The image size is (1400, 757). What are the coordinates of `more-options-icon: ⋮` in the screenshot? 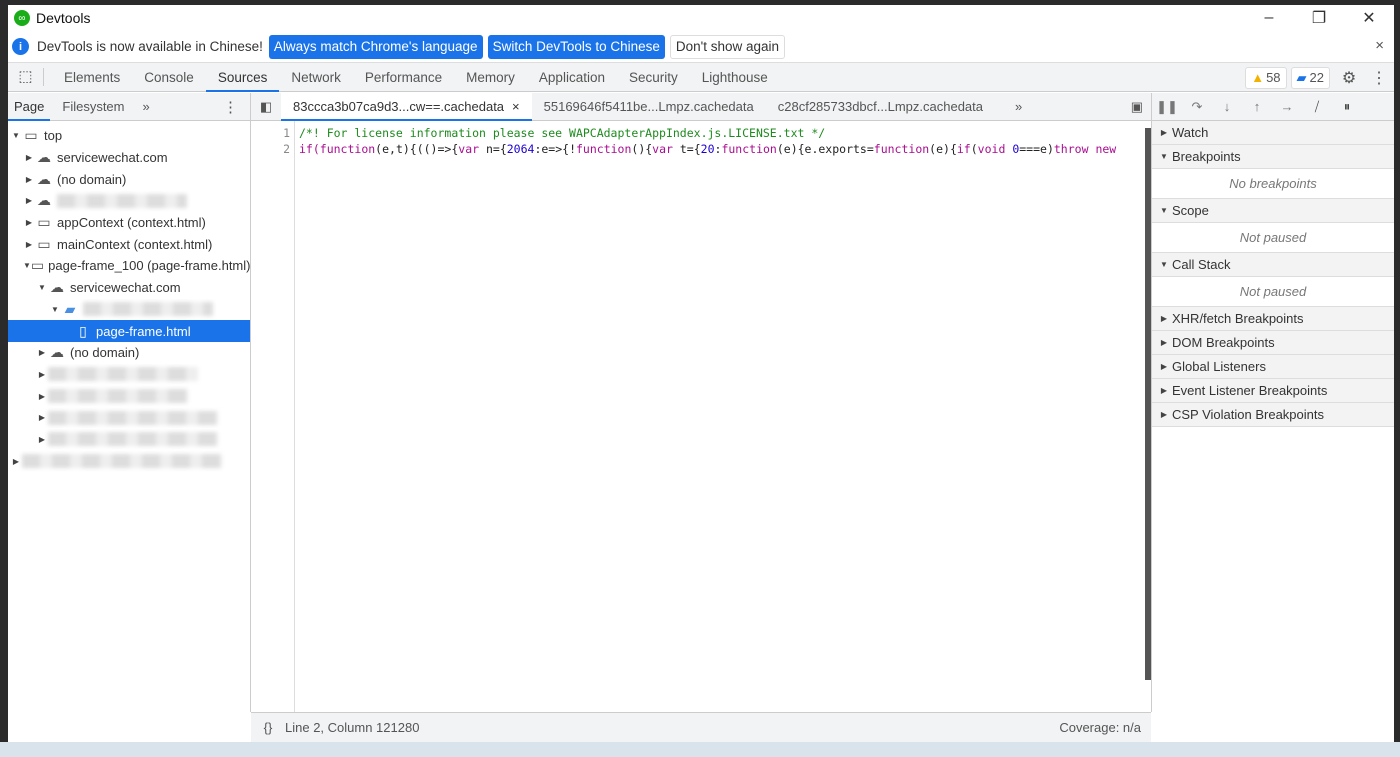 It's located at (1379, 78).